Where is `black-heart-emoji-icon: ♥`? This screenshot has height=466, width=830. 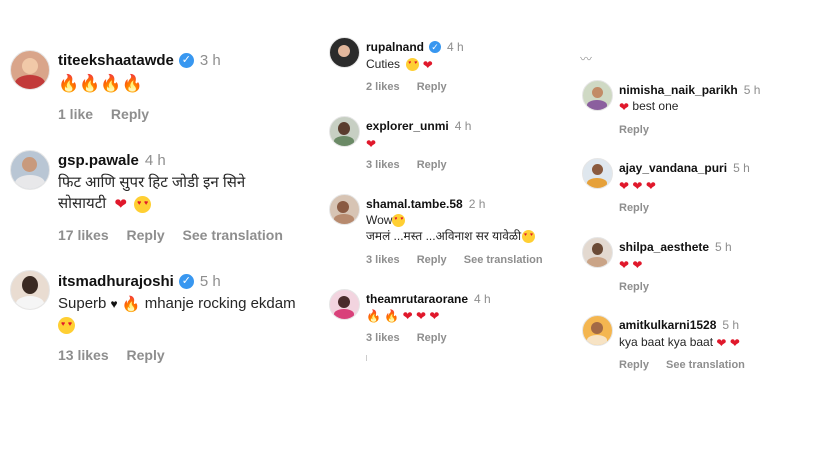 black-heart-emoji-icon: ♥ is located at coordinates (114, 304).